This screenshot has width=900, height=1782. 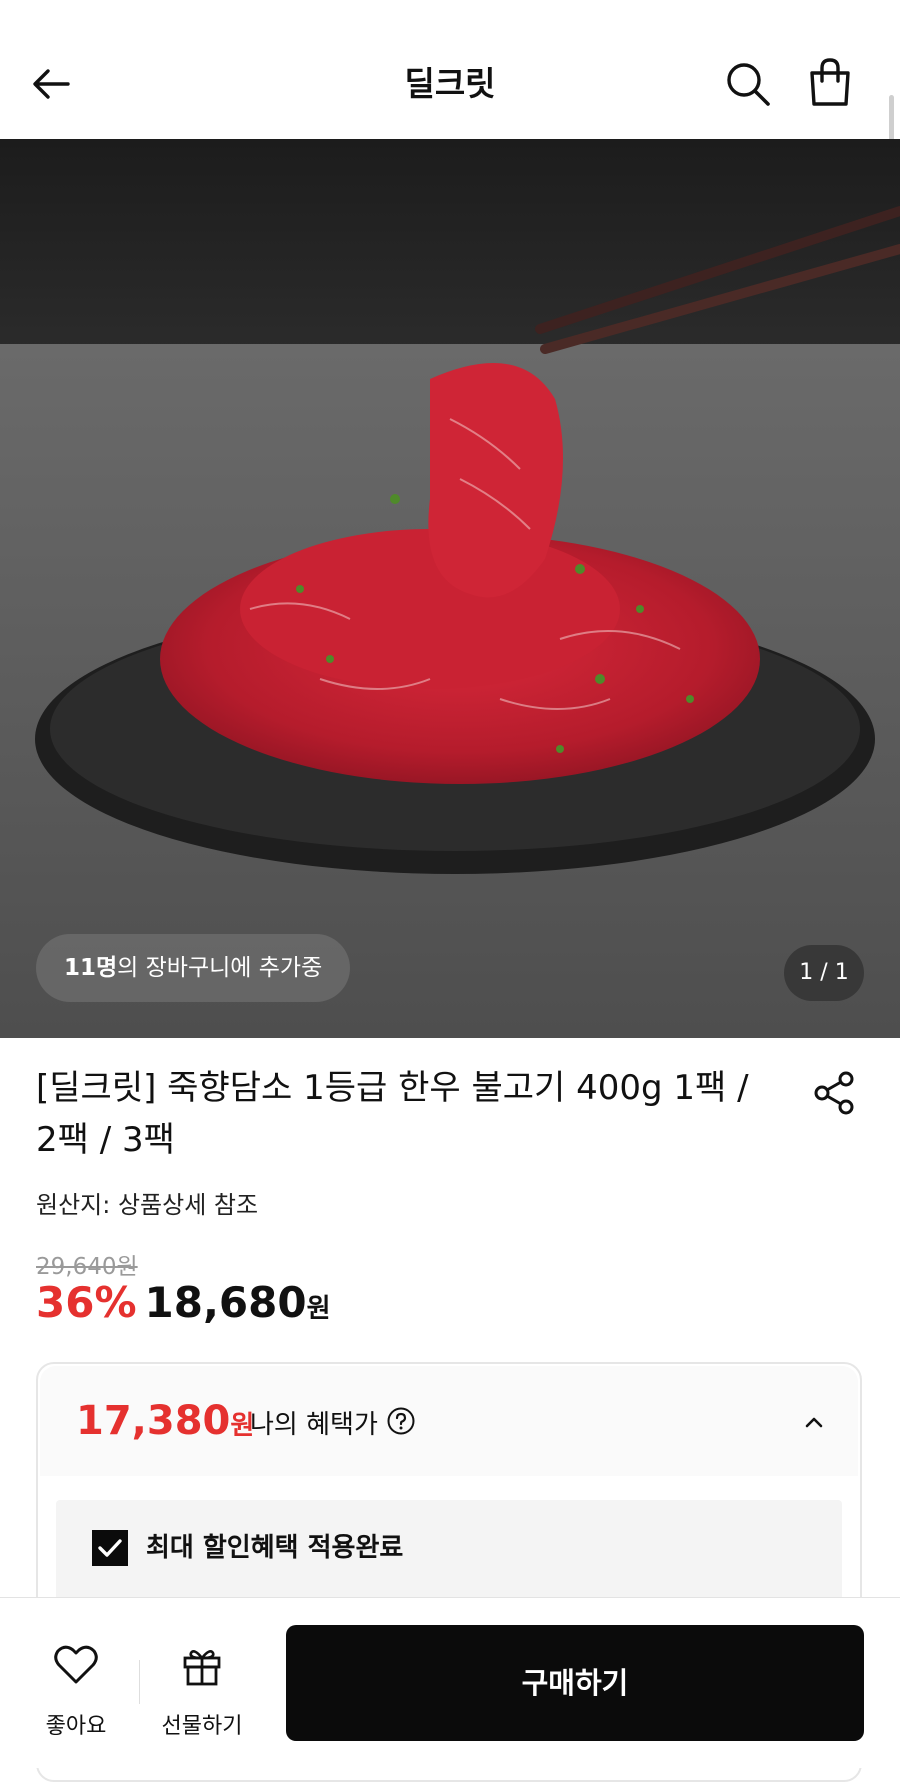 I want to click on bottom-divider, so click(x=139, y=1682).